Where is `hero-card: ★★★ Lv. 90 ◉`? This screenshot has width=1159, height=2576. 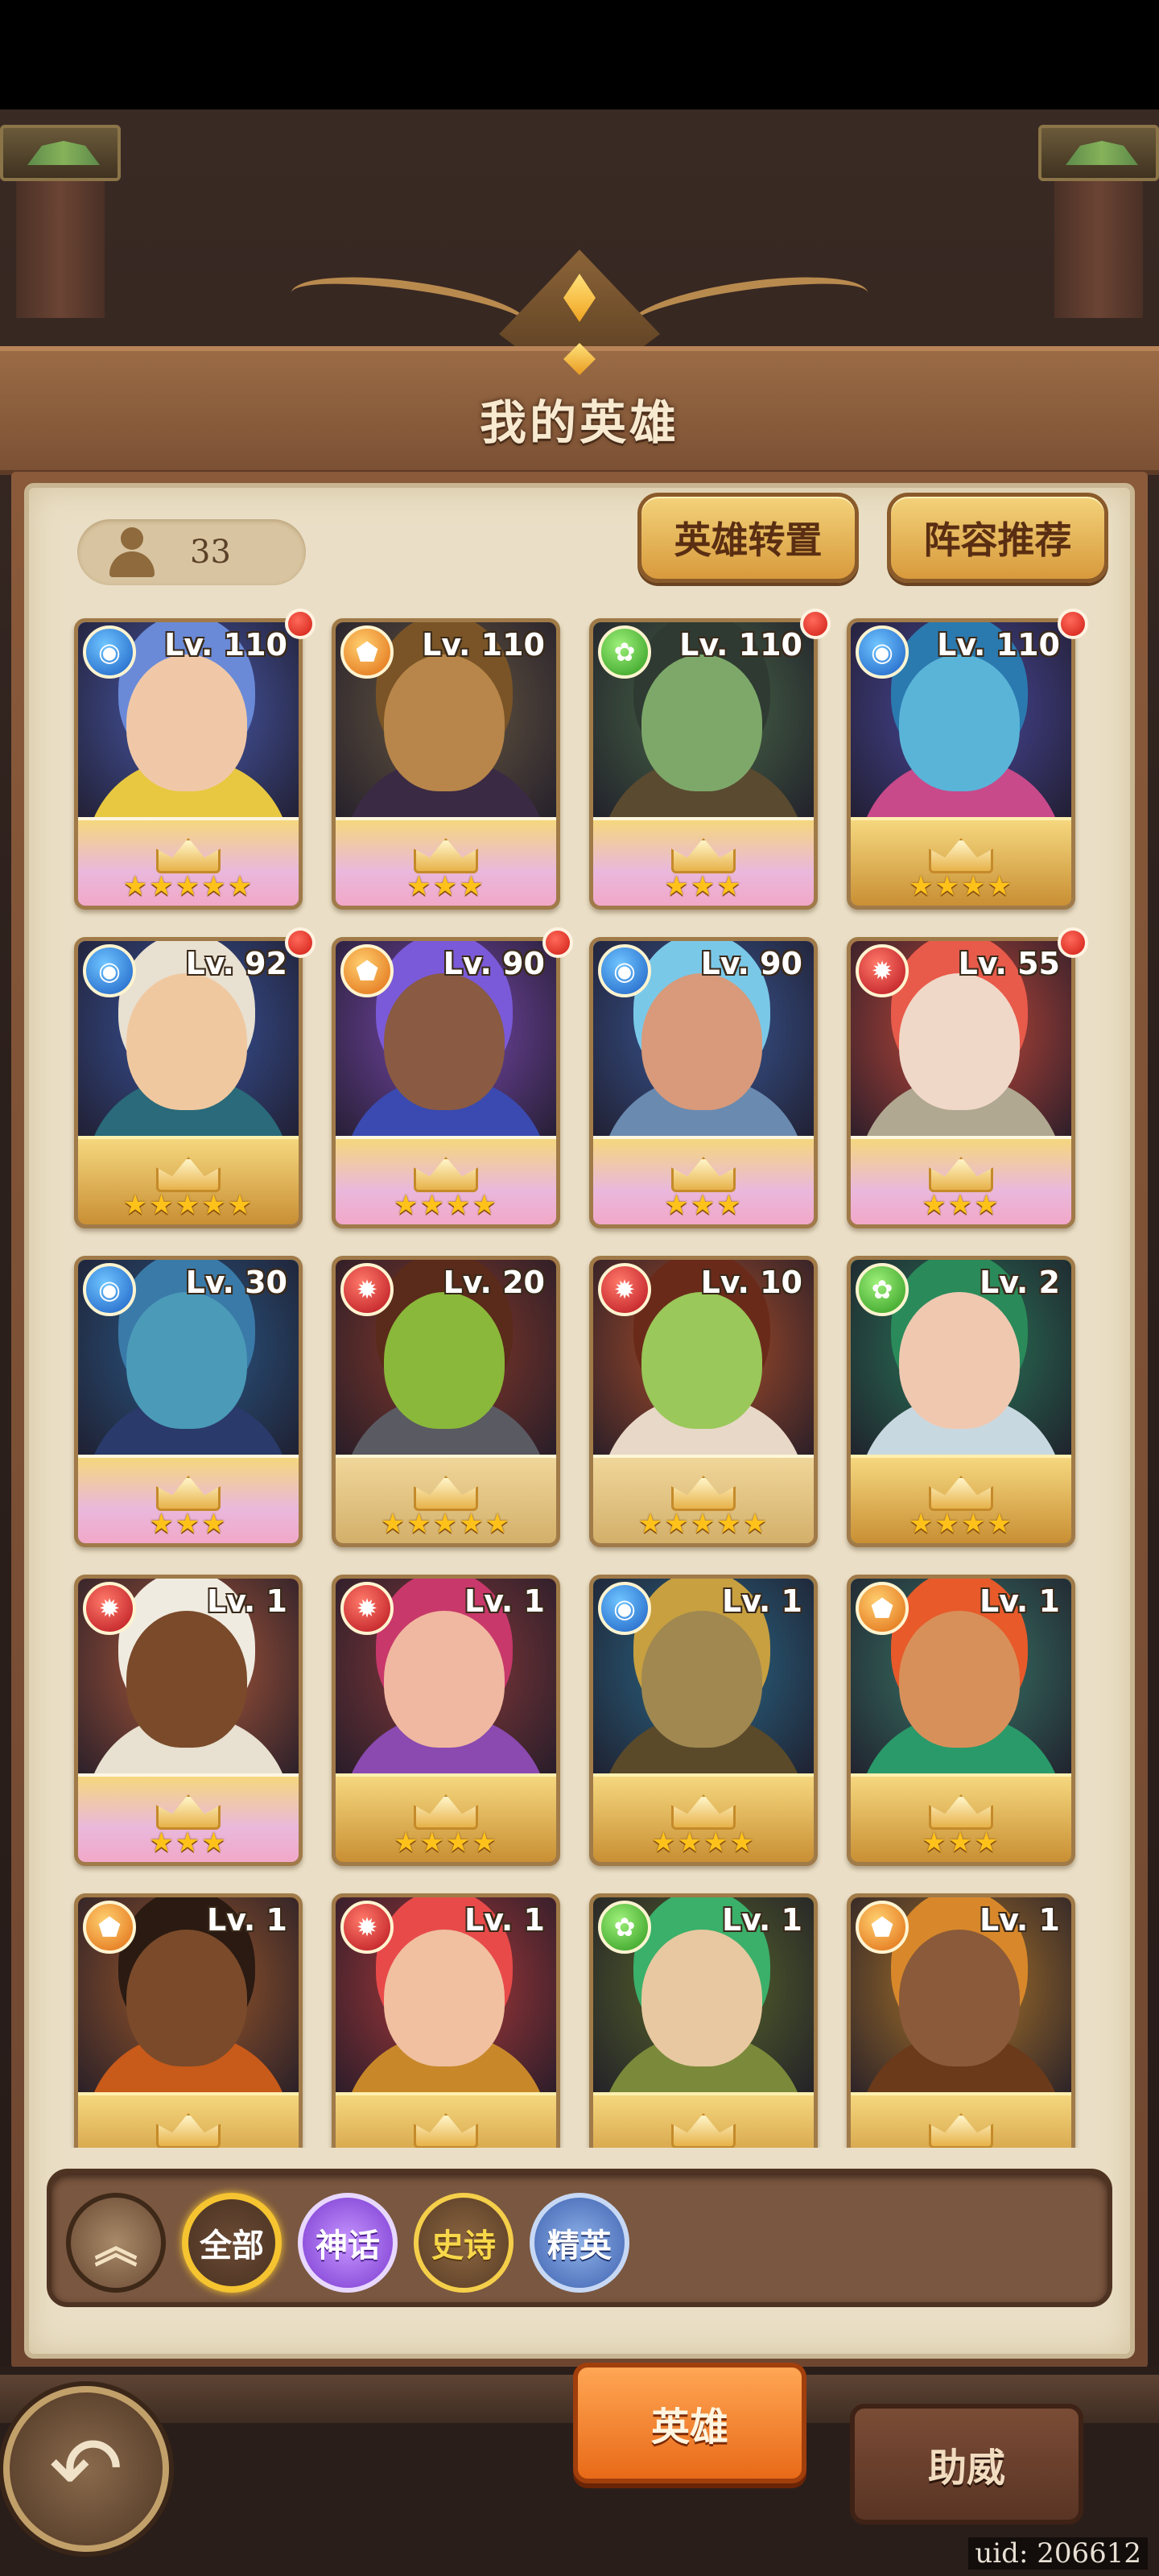 hero-card: ★★★ Lv. 90 ◉ is located at coordinates (703, 1082).